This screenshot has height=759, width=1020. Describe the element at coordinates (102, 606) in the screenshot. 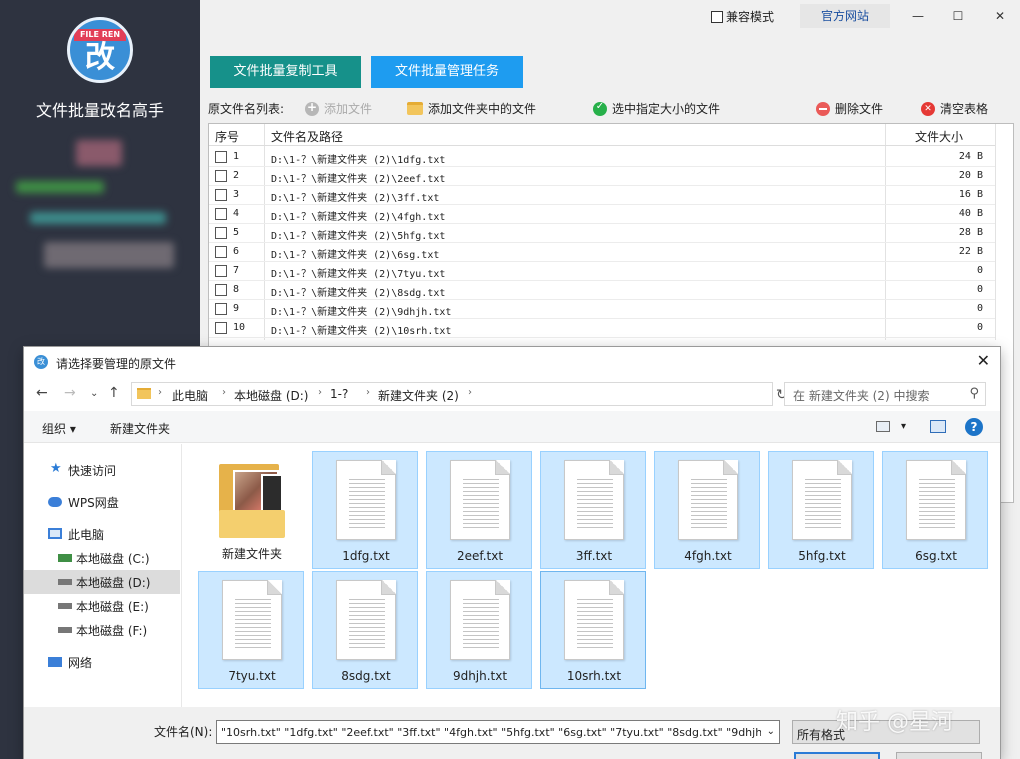

I see `nav-drive-e: 本地磁盘 (E:)` at that location.